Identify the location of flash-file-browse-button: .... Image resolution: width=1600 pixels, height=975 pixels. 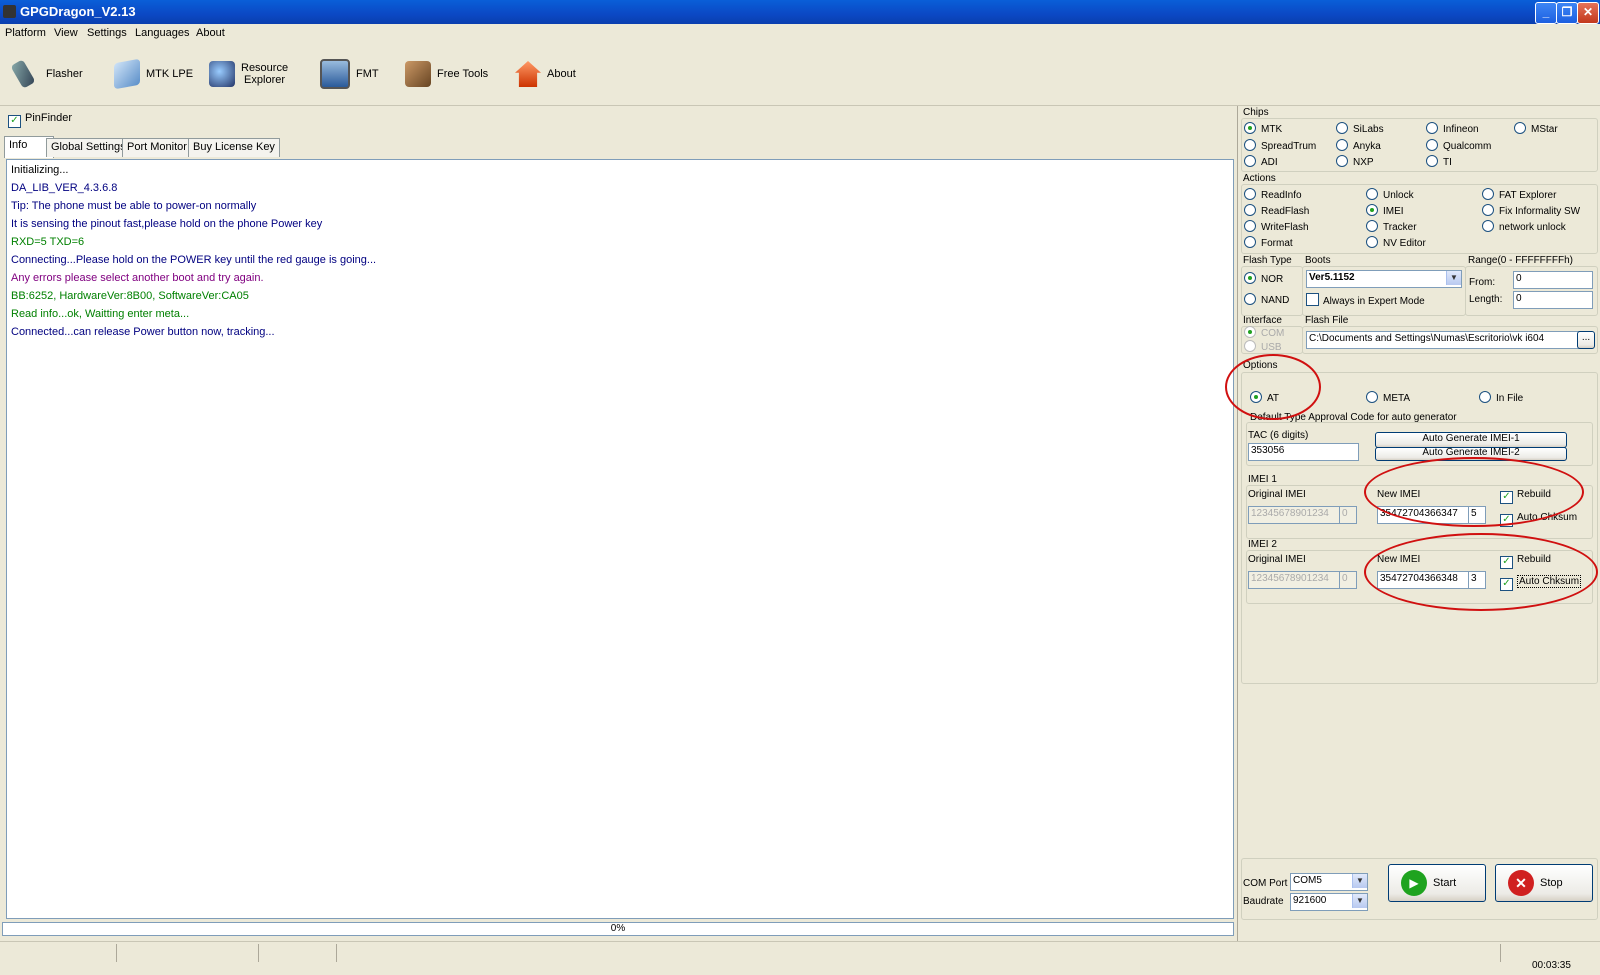
(1586, 340).